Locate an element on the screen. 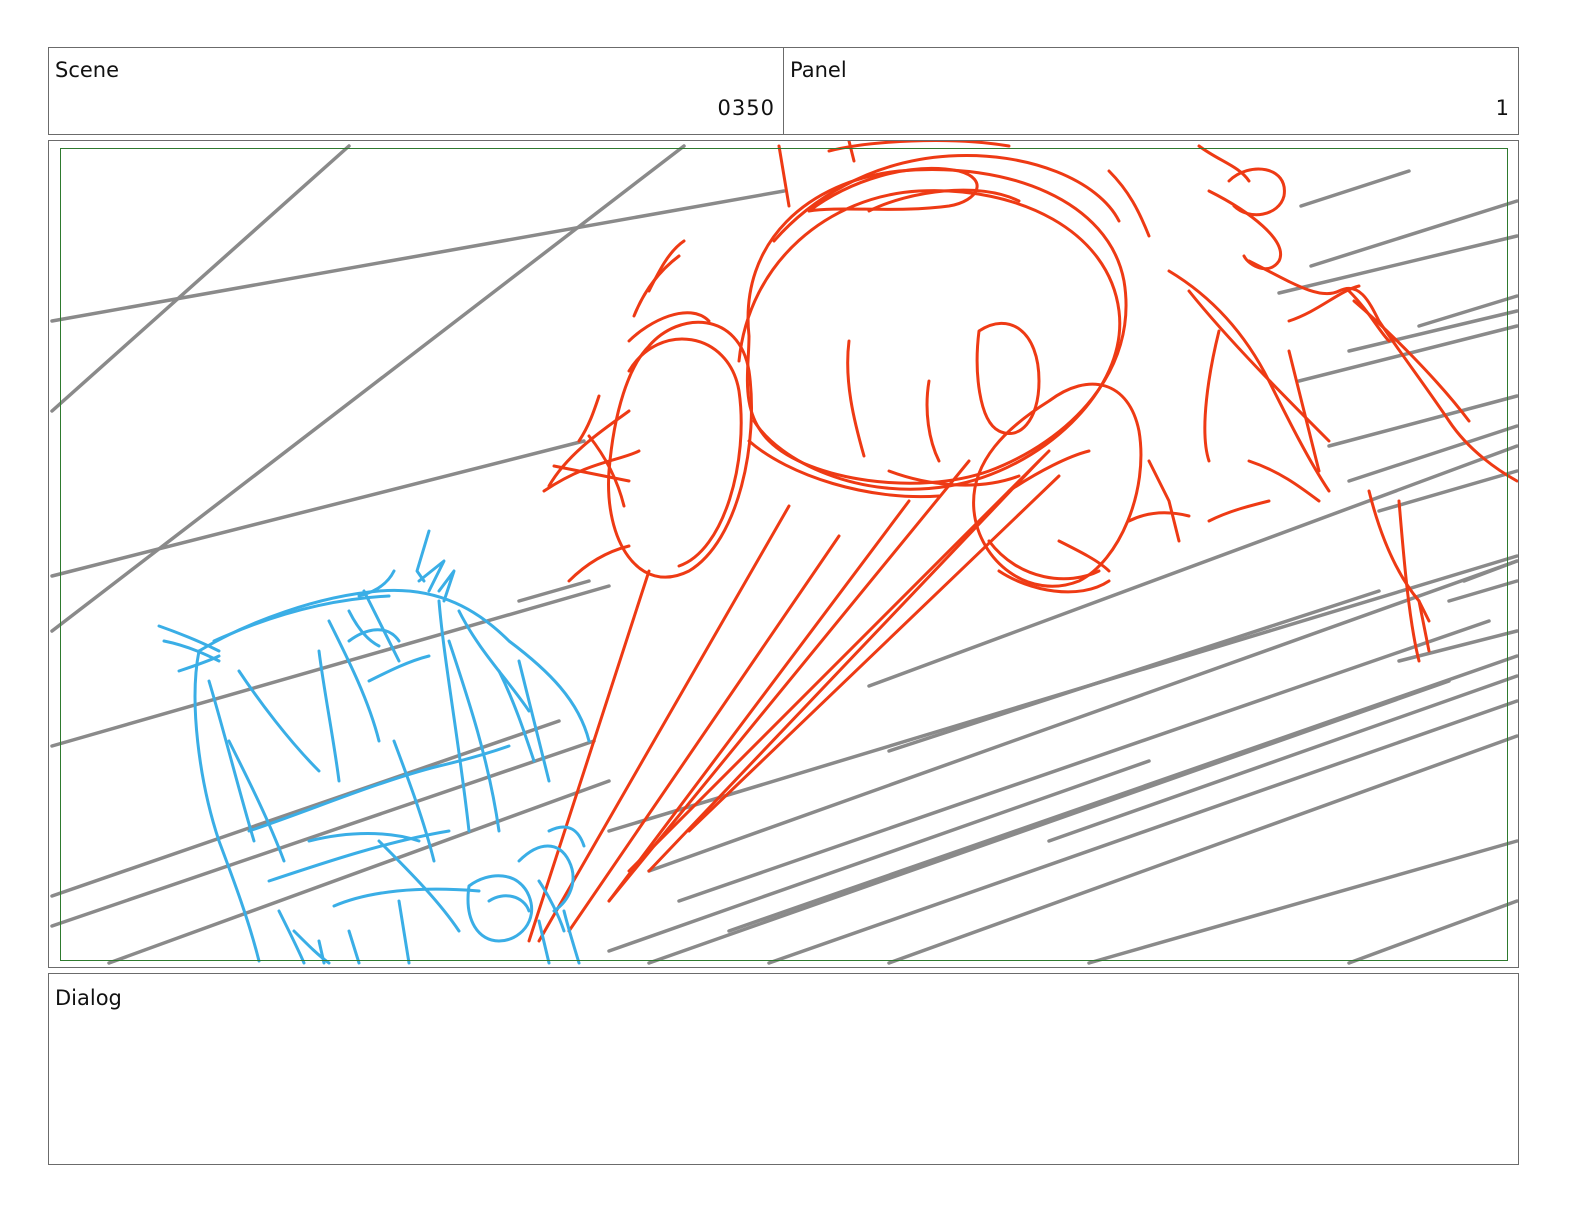 This screenshot has width=1584, height=1224. panel-number: 1 is located at coordinates (1502, 108).